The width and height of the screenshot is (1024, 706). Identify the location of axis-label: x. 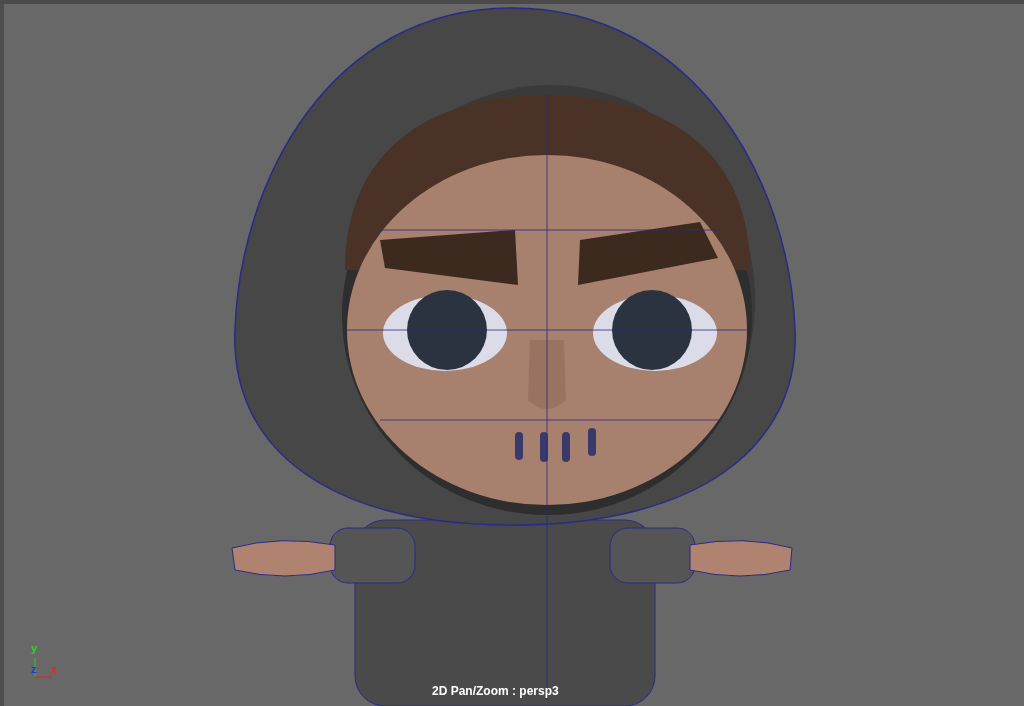
(54, 669).